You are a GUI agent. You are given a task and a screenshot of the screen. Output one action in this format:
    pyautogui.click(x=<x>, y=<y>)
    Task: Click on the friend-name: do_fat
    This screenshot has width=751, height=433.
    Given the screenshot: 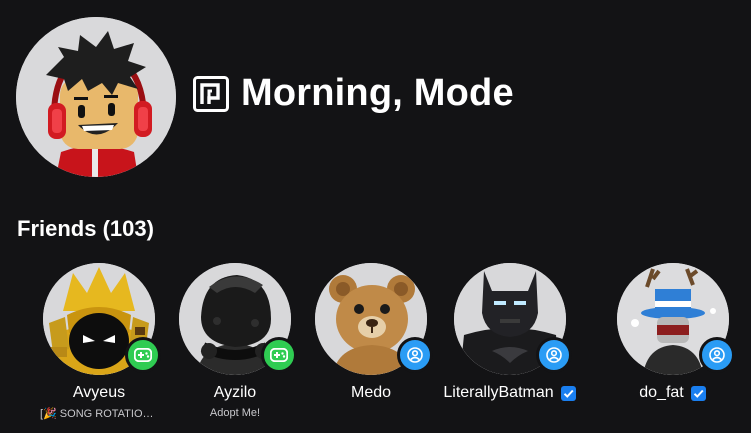 What is the action you would take?
    pyautogui.click(x=673, y=393)
    